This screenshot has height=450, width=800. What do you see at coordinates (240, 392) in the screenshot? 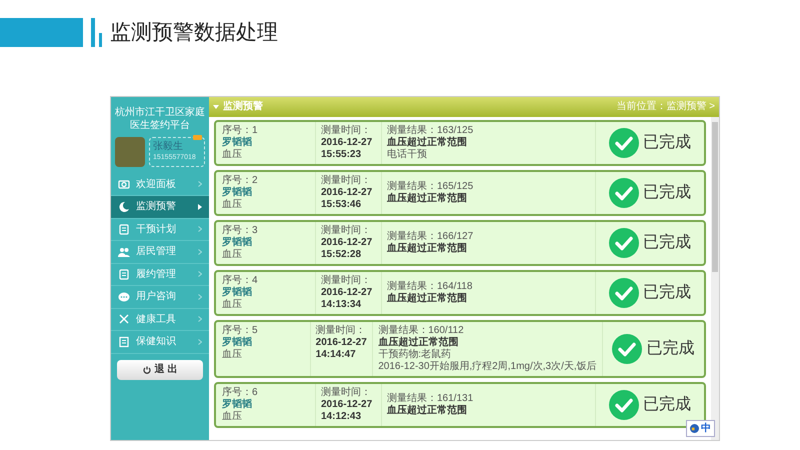
I see `sequence-number: 序号：6` at bounding box center [240, 392].